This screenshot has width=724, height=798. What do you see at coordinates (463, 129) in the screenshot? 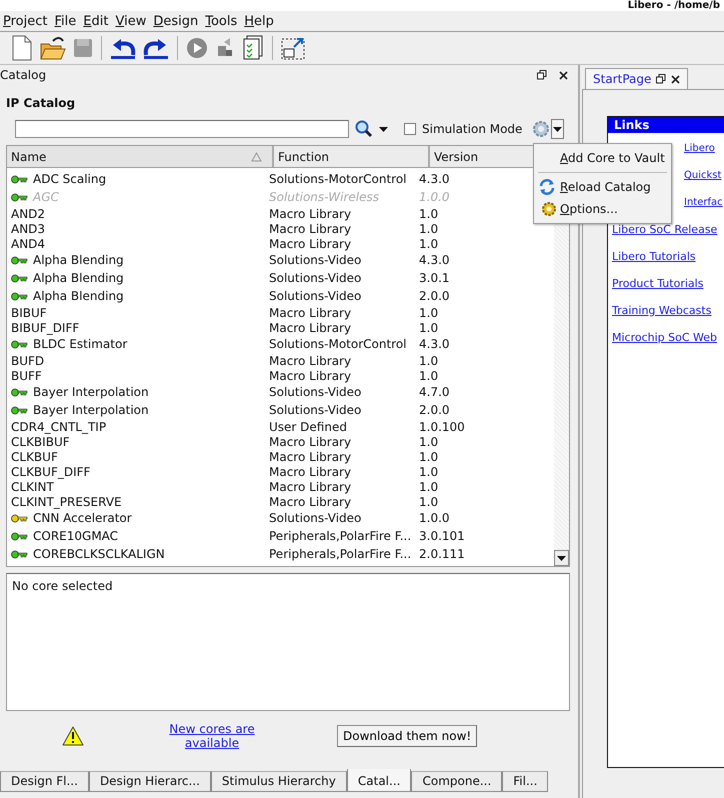
I see `simulation-mode-checkbox: Simulation Mode` at bounding box center [463, 129].